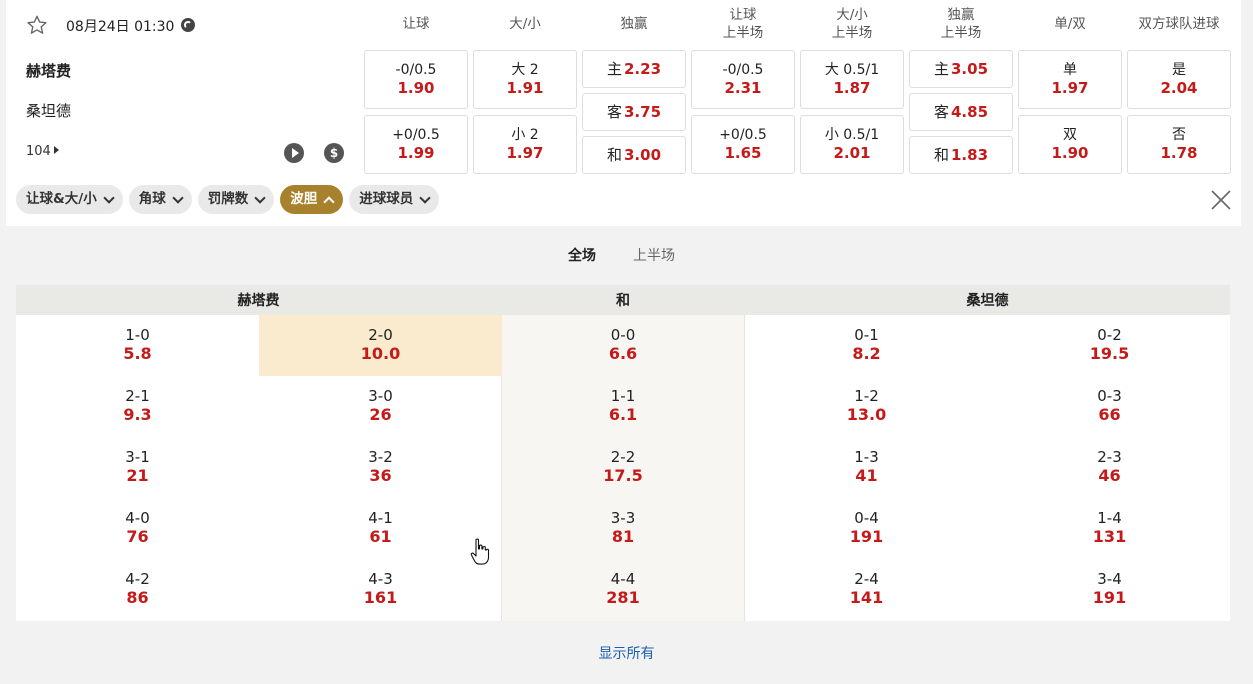  I want to click on score-cell-1-0: 1-0 5.8, so click(137, 345).